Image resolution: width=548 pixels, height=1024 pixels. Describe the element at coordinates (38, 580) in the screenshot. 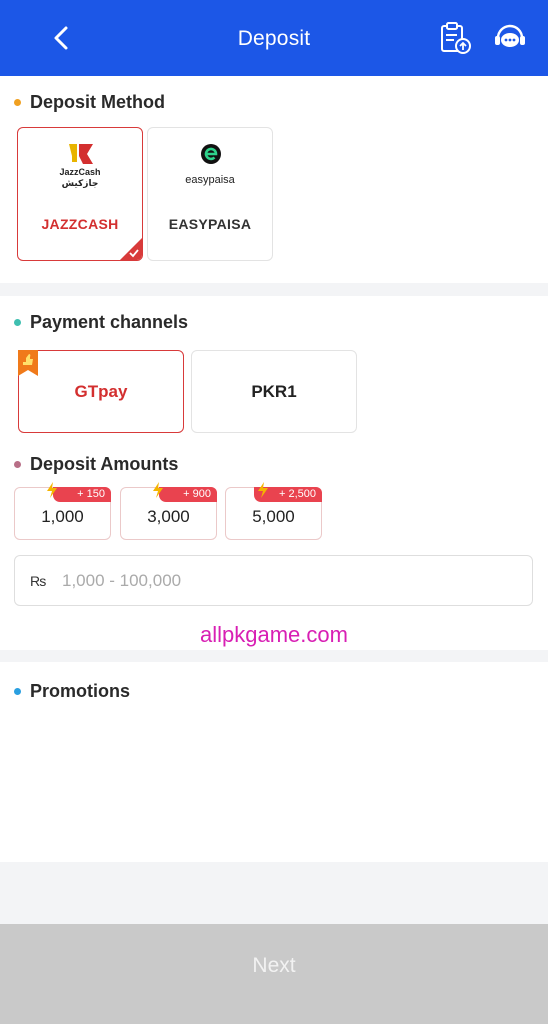

I see `currency-symbol: ₨` at that location.